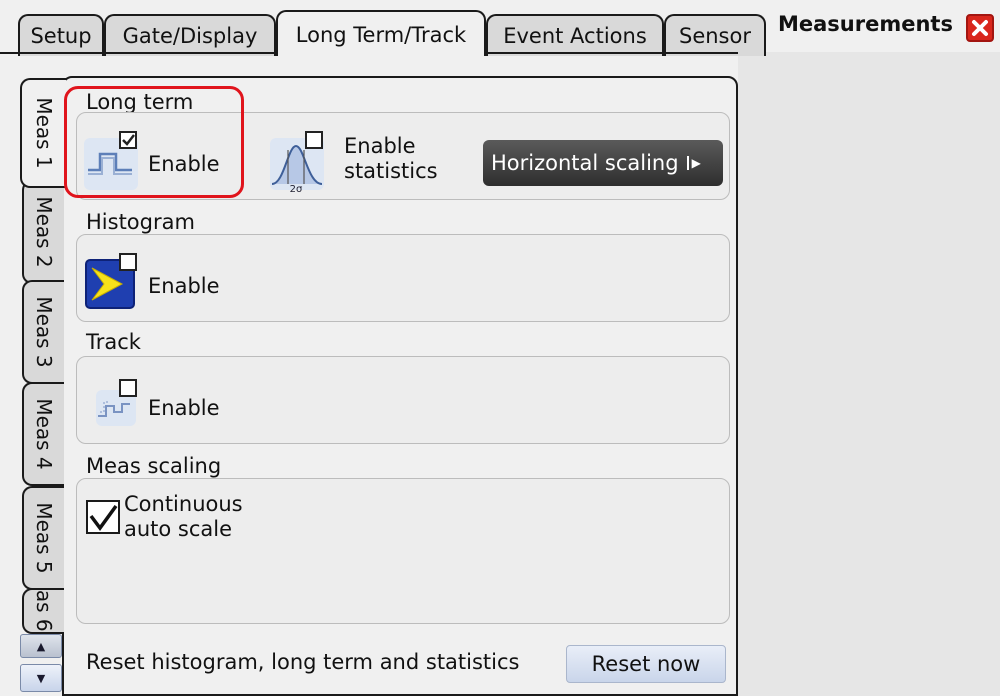  I want to click on enable-statistics-label: Enable statistics, so click(391, 159).